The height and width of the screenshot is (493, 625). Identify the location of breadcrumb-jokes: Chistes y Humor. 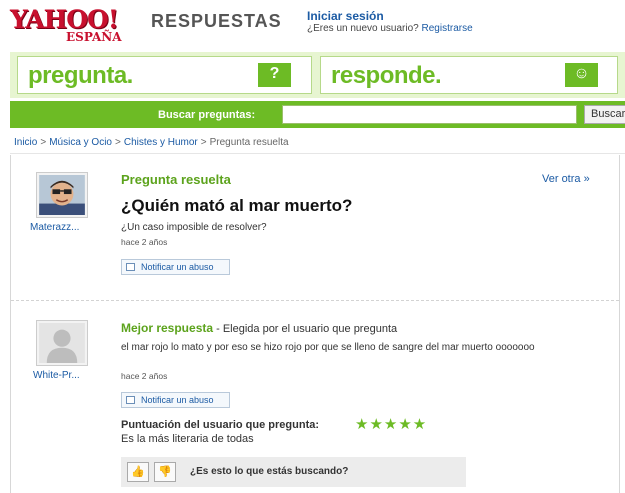
(161, 142).